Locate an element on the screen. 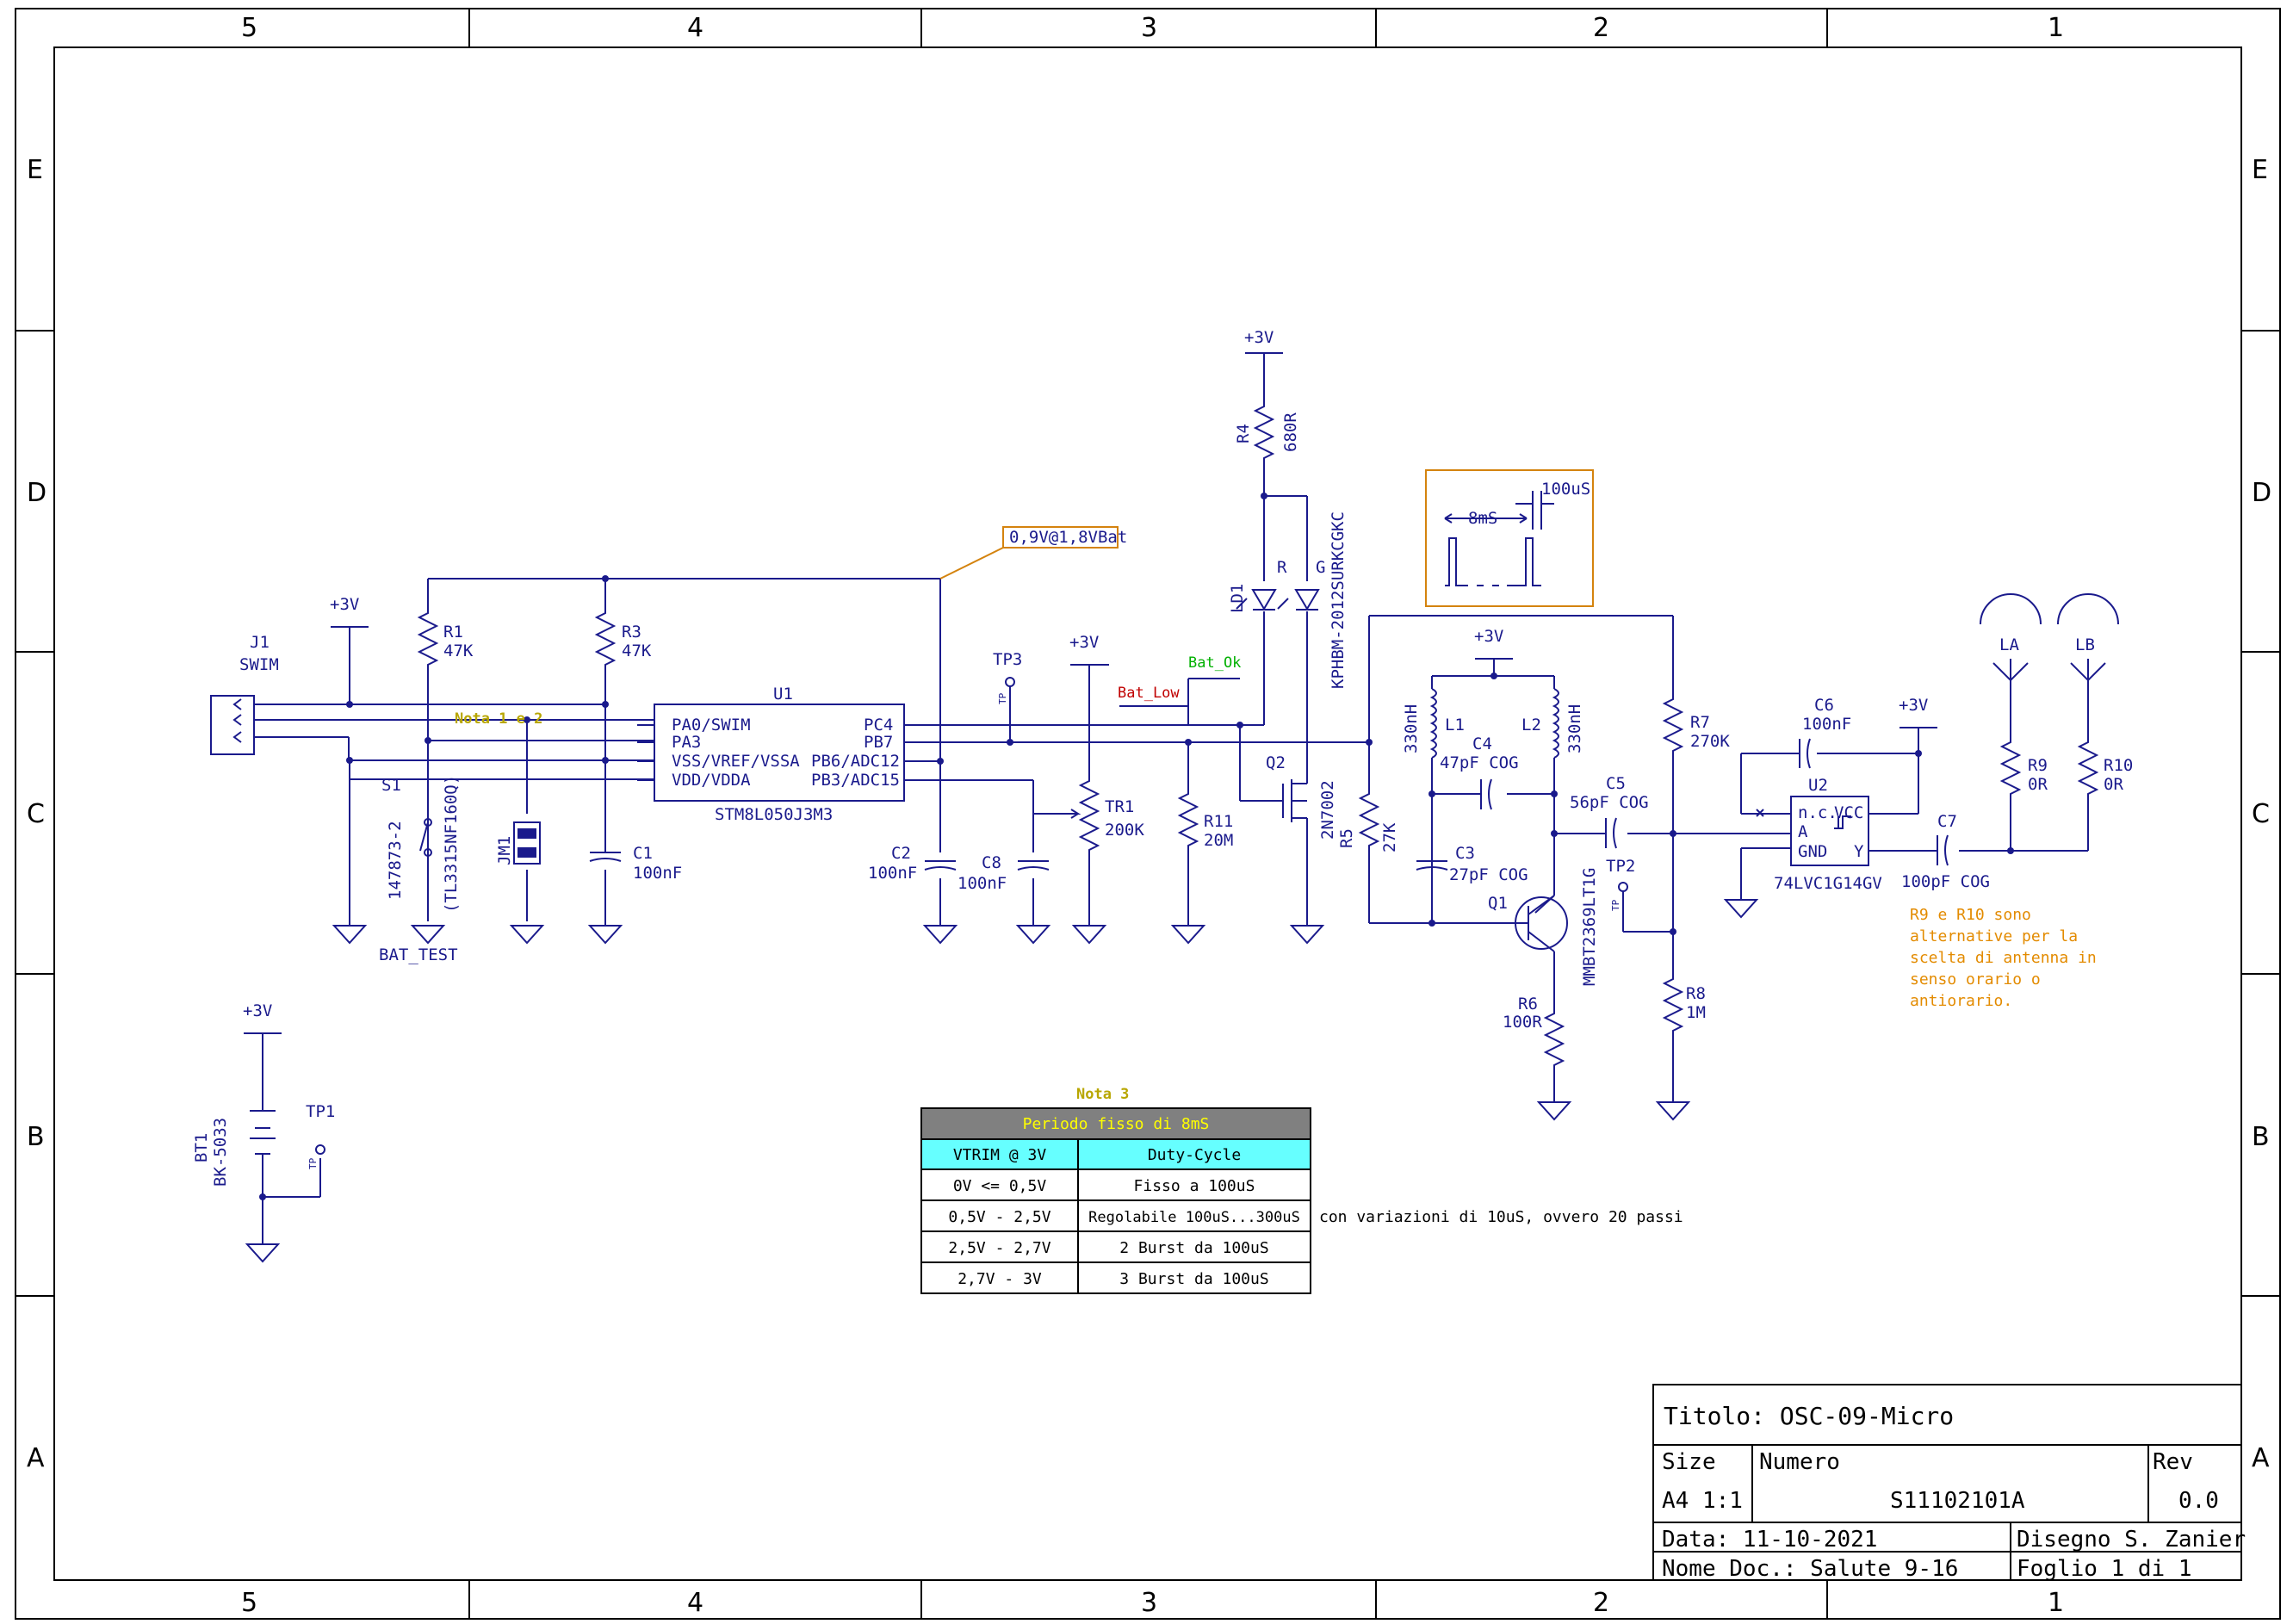  col-label-bottom-2: 2 is located at coordinates (1601, 1603).